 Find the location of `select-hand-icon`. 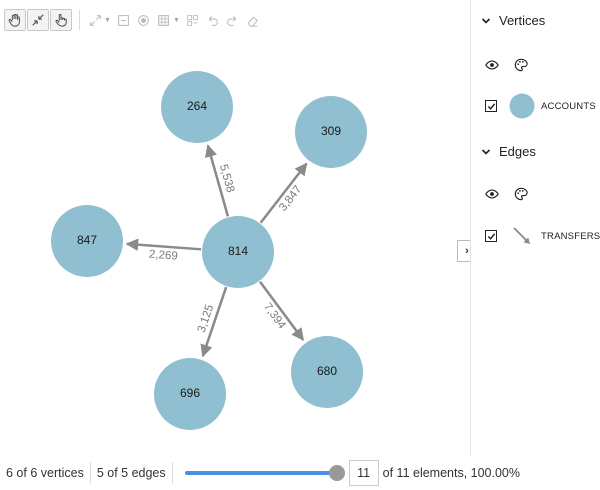

select-hand-icon is located at coordinates (61, 20).